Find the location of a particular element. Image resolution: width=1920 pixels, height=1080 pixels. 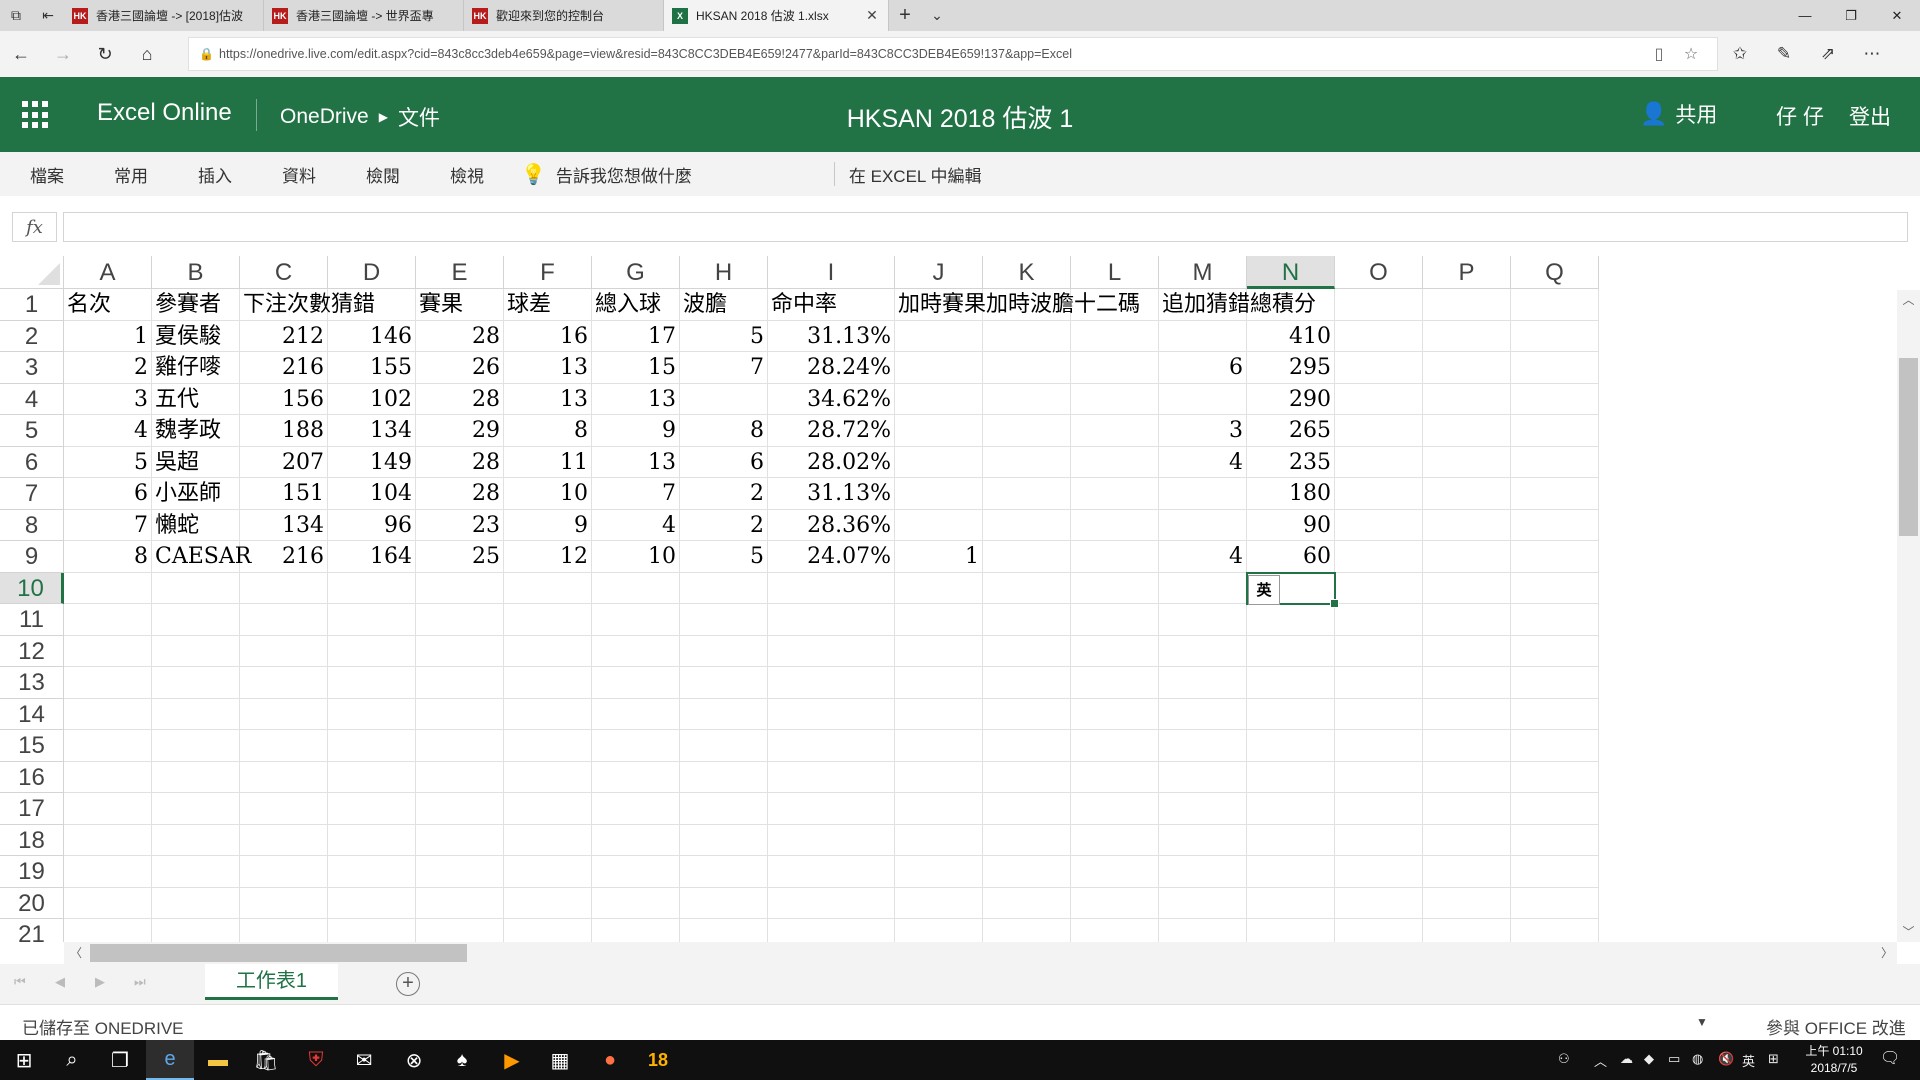

cell-h13 is located at coordinates (724, 683).